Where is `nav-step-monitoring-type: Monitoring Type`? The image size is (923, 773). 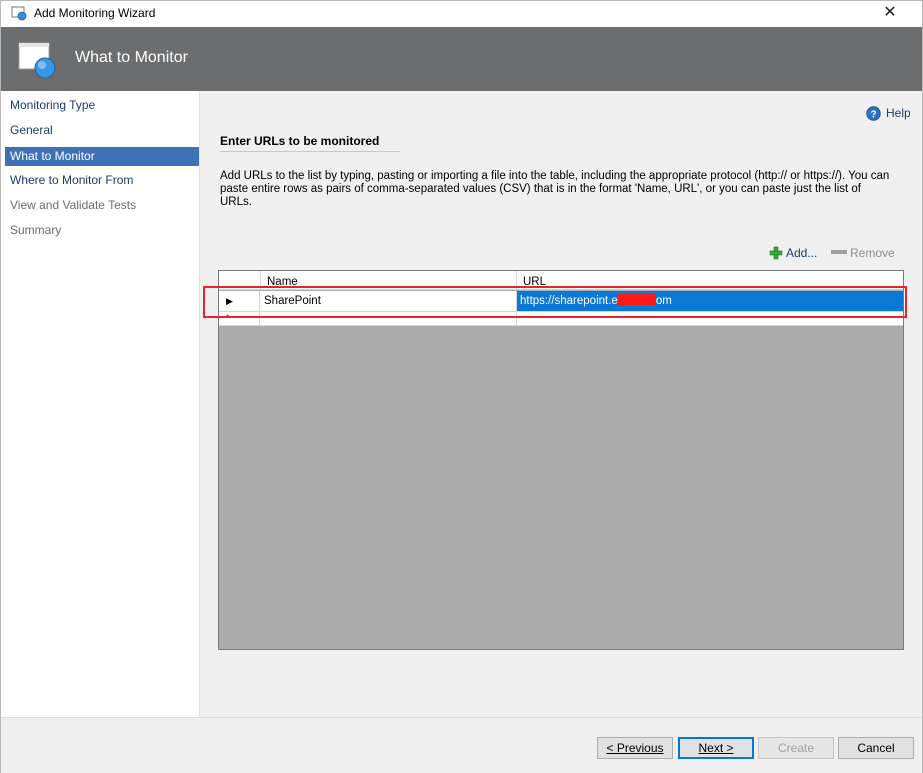
nav-step-monitoring-type: Monitoring Type is located at coordinates (102, 105).